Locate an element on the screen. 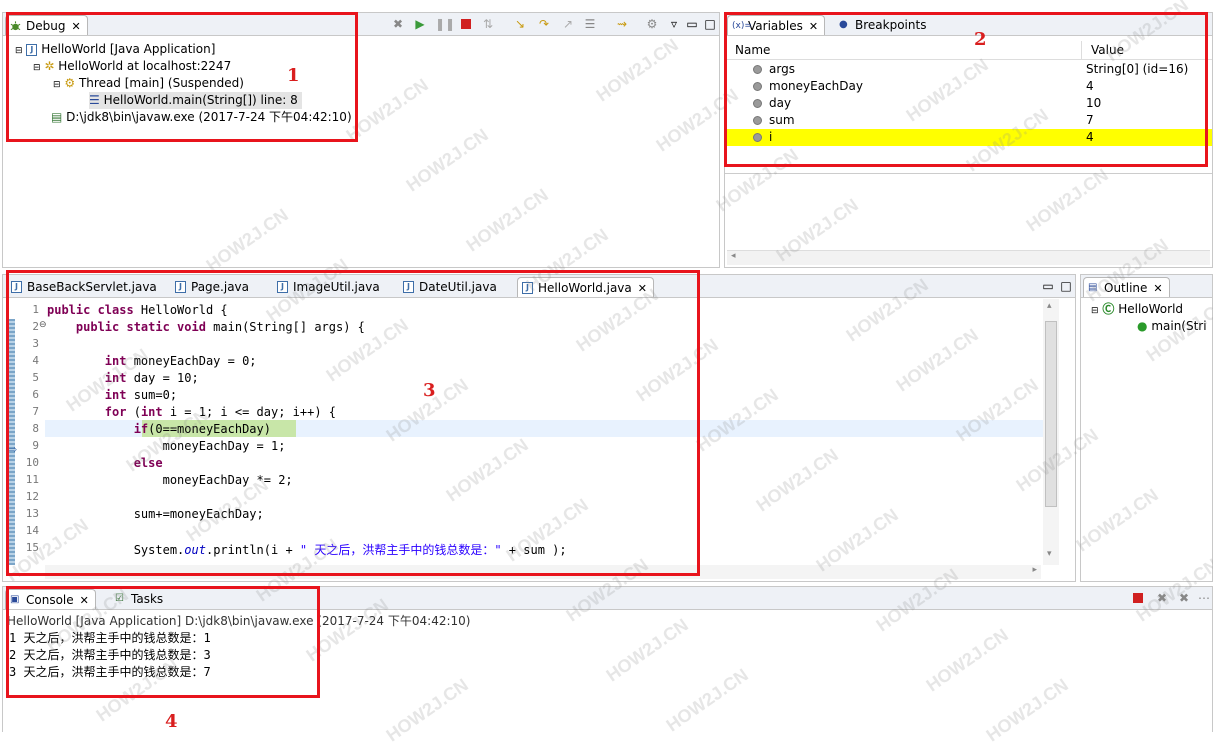  remove-launch-icon: ✖ is located at coordinates (1162, 598).